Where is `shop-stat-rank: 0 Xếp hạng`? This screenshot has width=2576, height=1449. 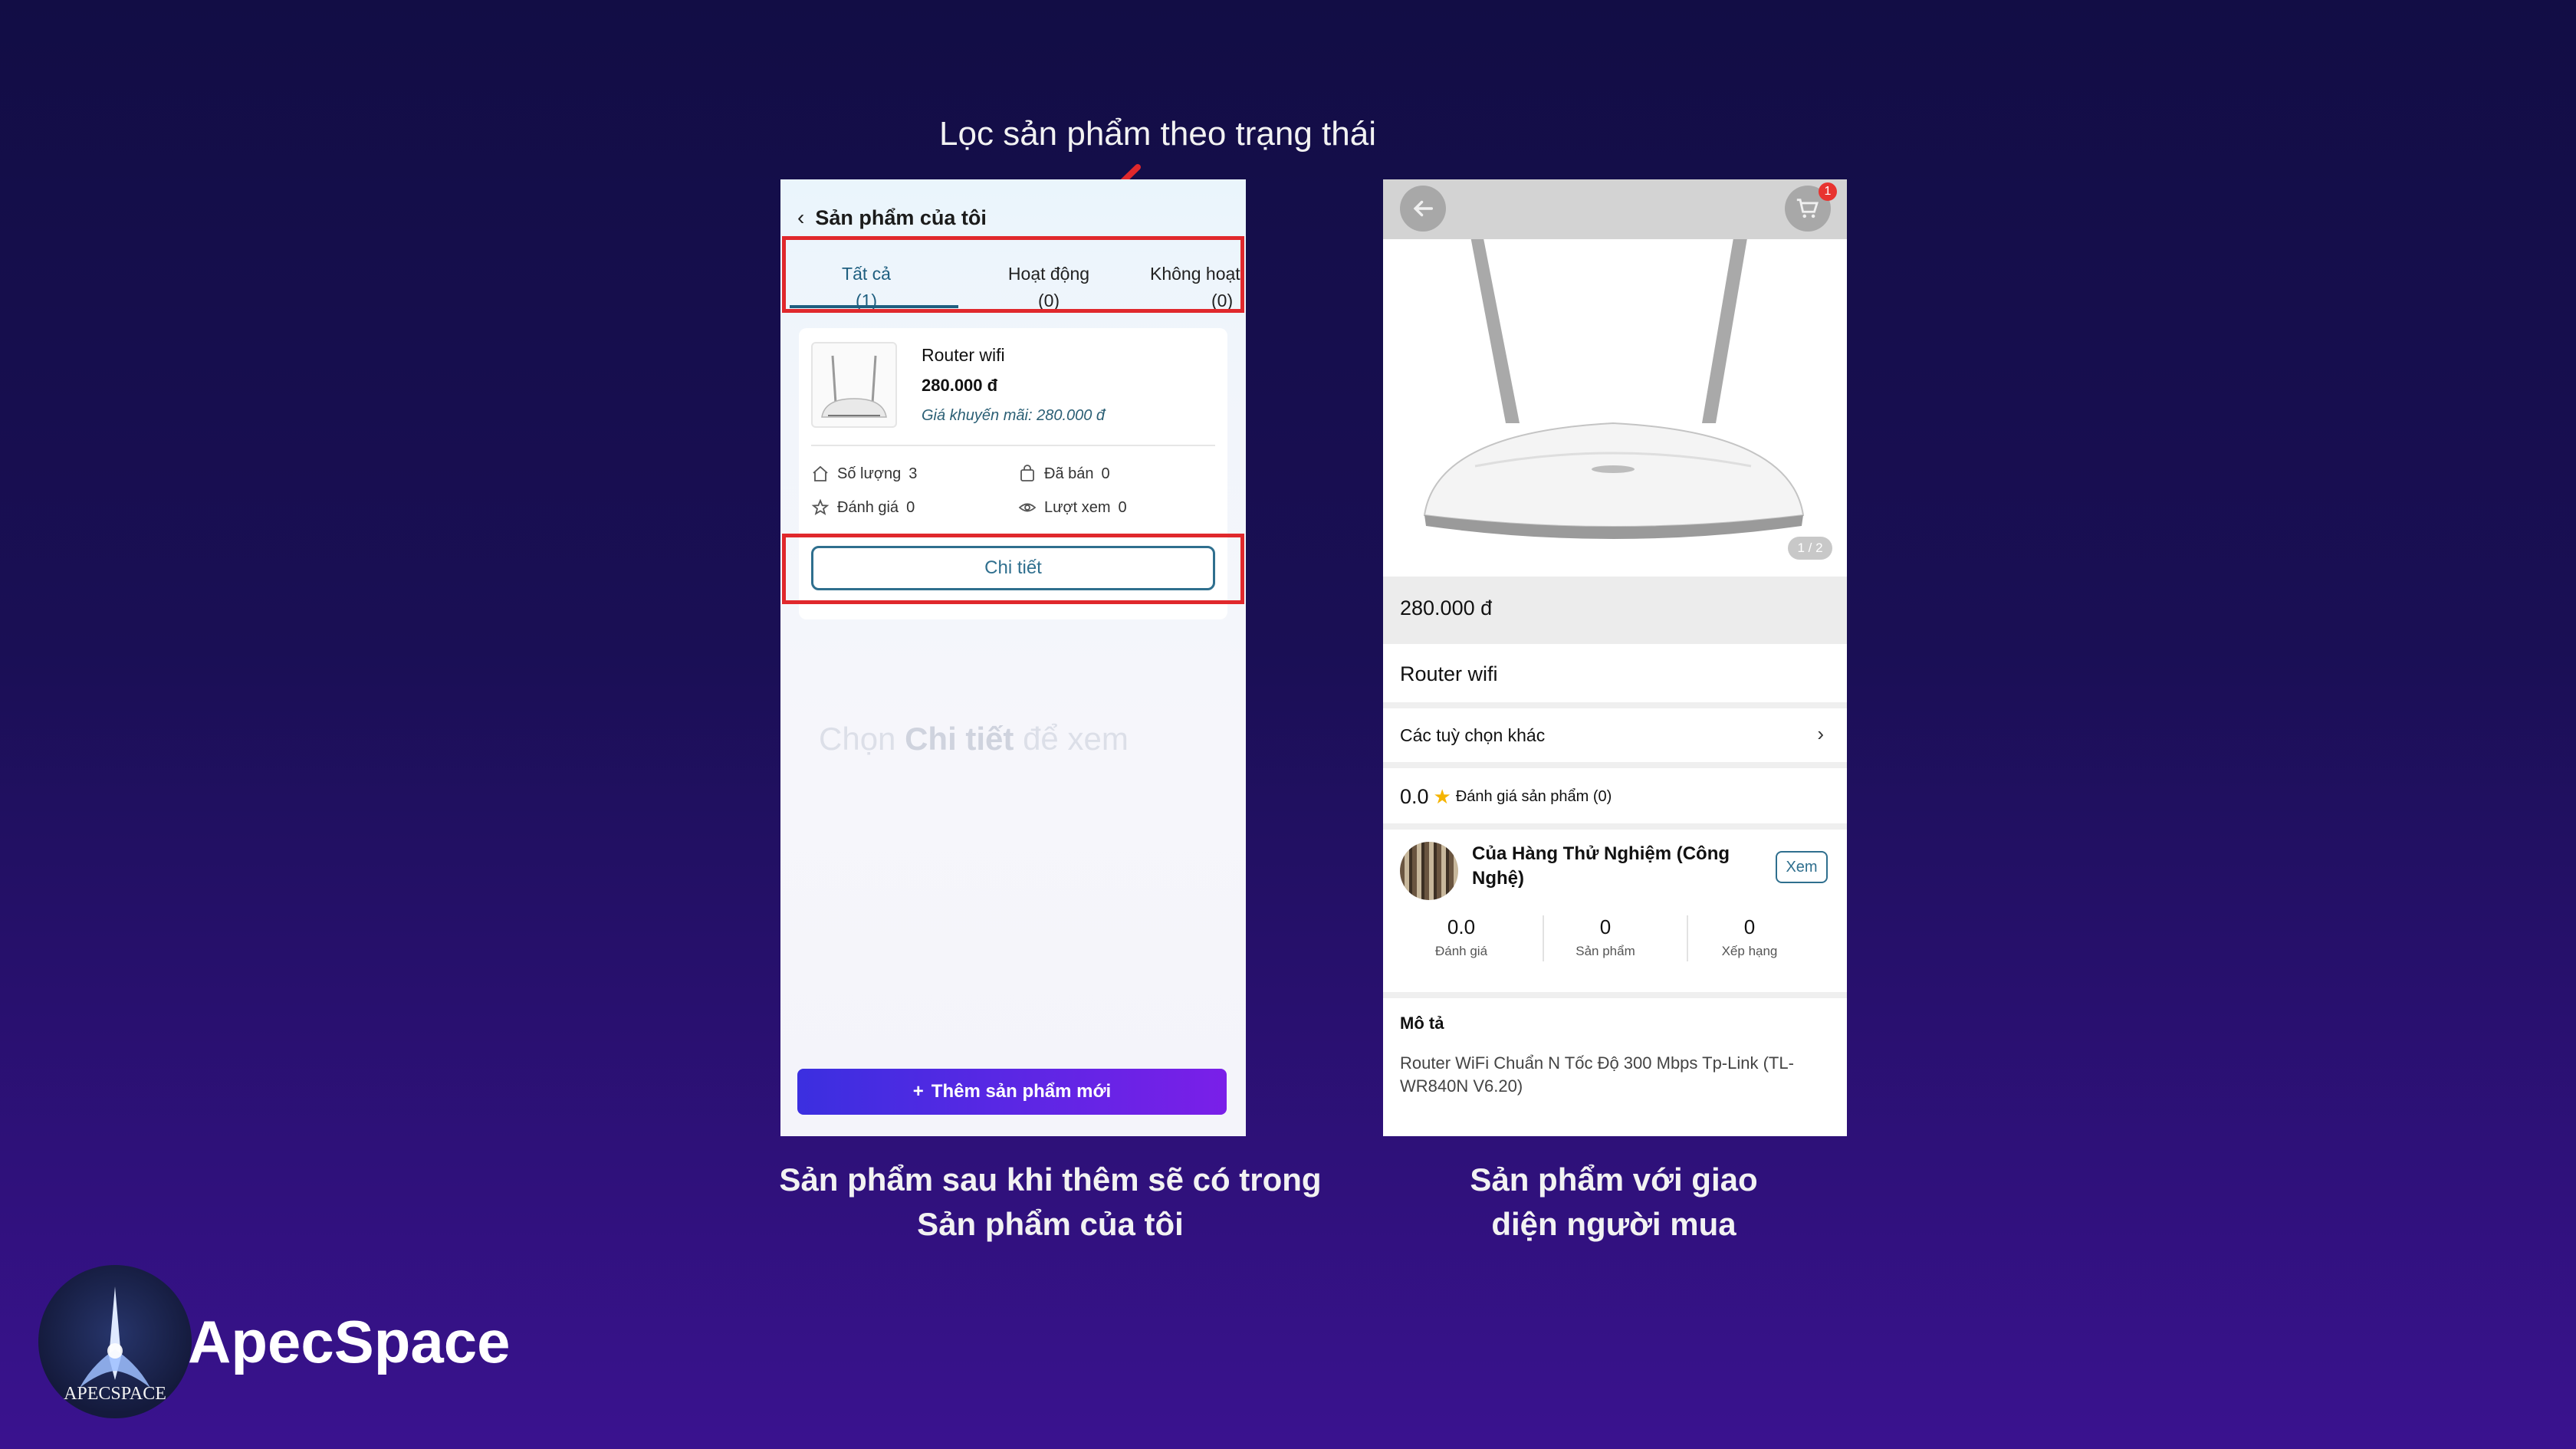
shop-stat-rank: 0 Xếp hạng is located at coordinates (1750, 937).